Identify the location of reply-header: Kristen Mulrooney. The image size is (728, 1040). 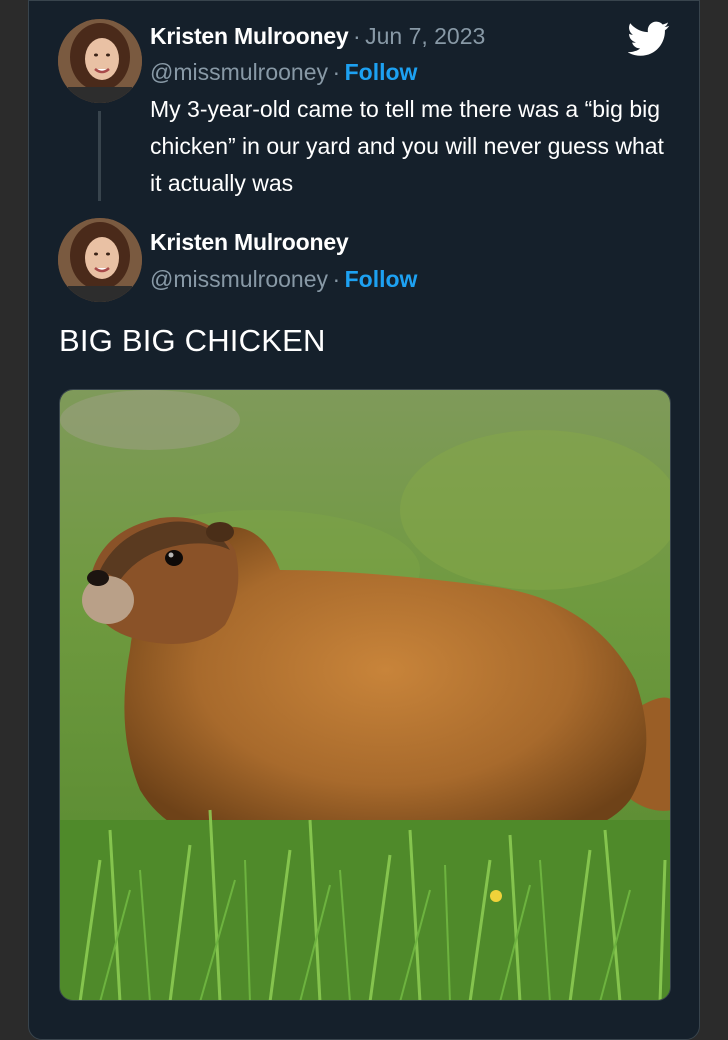
(249, 242).